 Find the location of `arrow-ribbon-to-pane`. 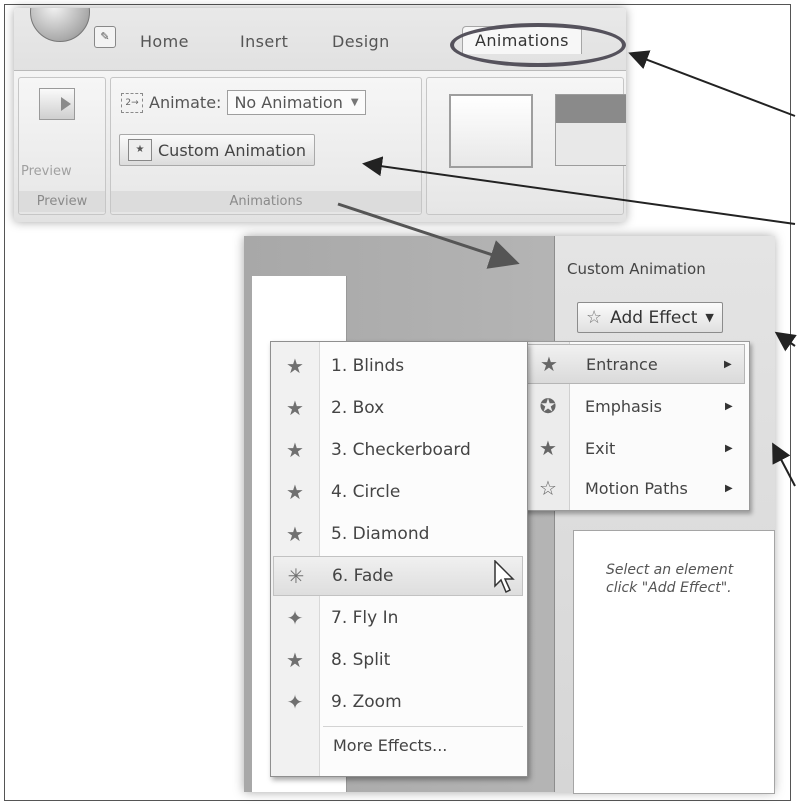

arrow-ribbon-to-pane is located at coordinates (428, 235).